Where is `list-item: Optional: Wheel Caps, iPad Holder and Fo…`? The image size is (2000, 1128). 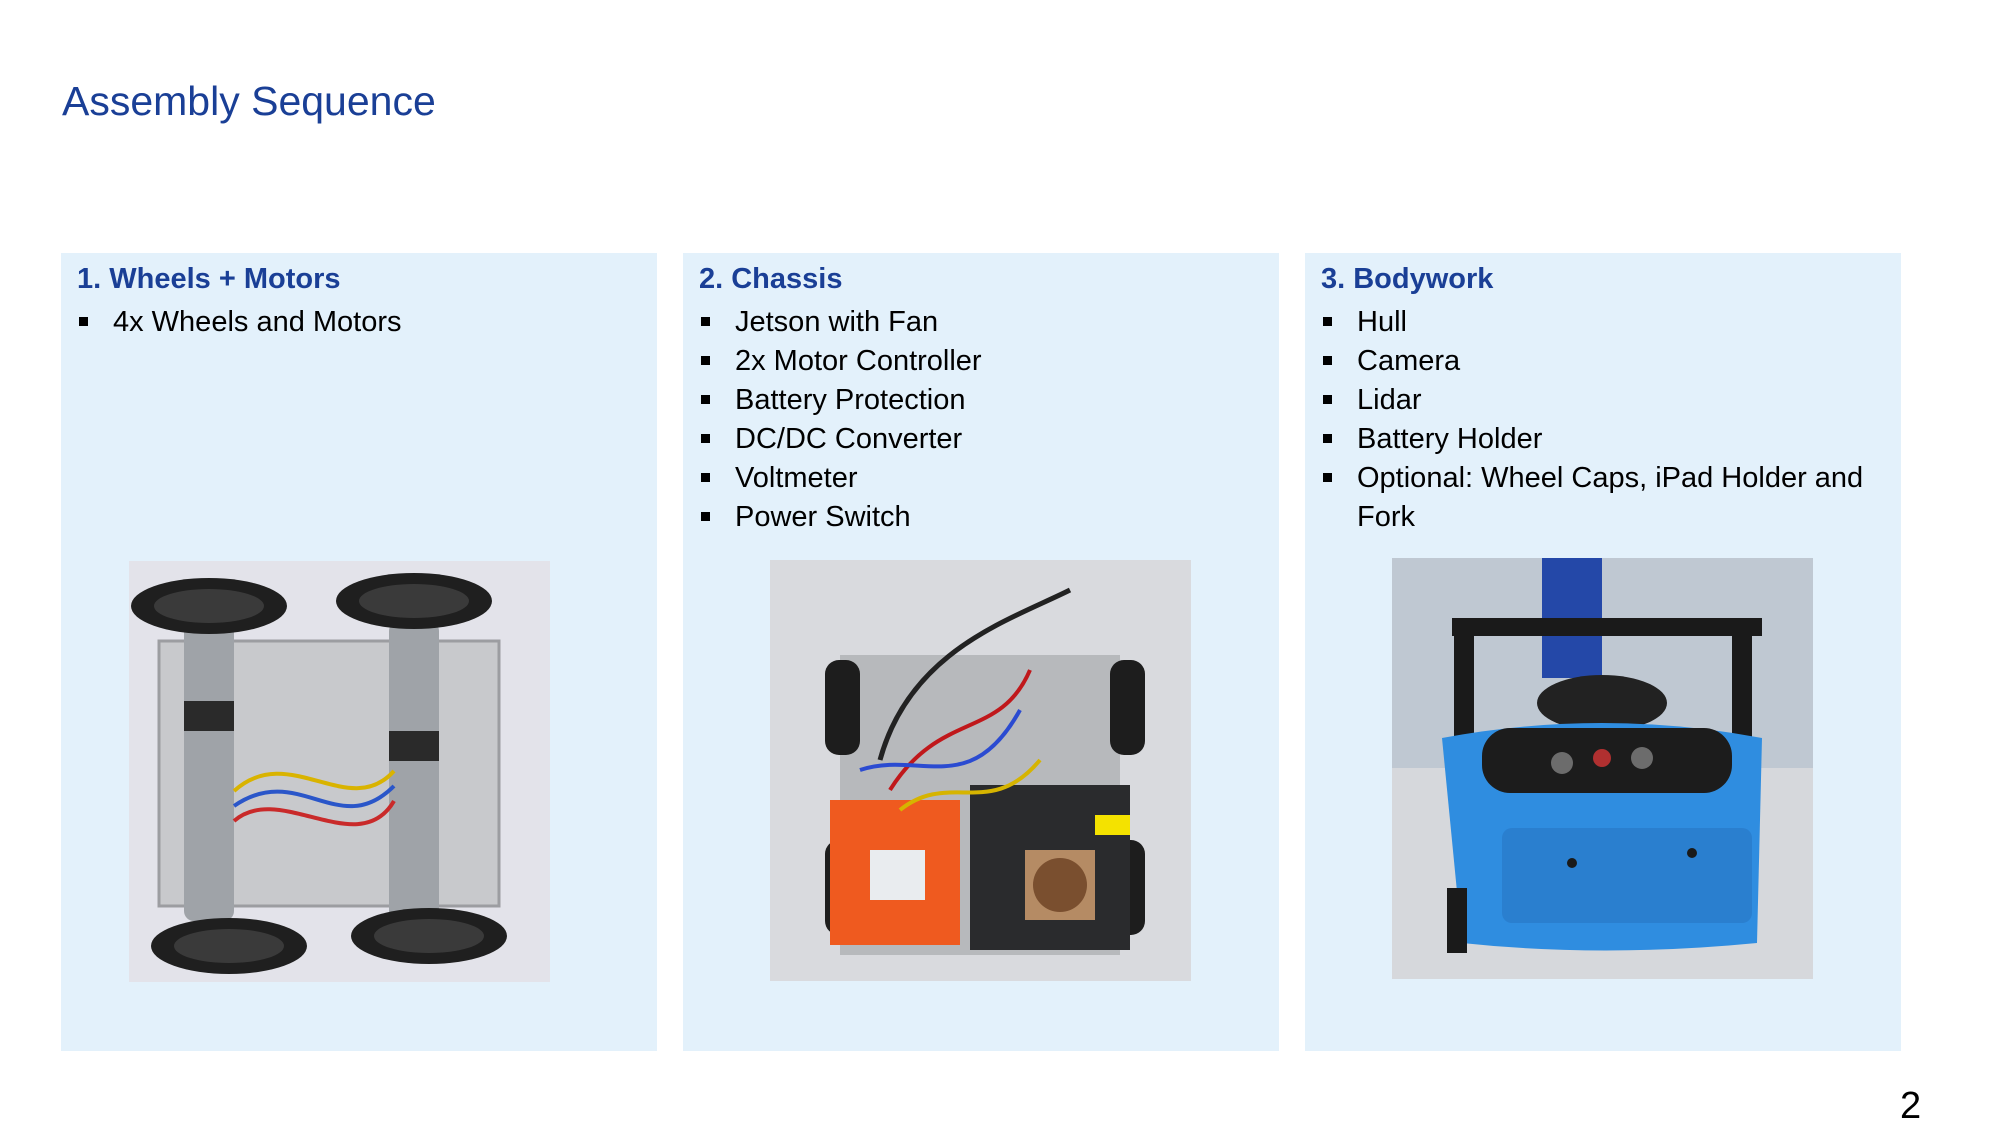 list-item: Optional: Wheel Caps, iPad Holder and Fo… is located at coordinates (1601, 498).